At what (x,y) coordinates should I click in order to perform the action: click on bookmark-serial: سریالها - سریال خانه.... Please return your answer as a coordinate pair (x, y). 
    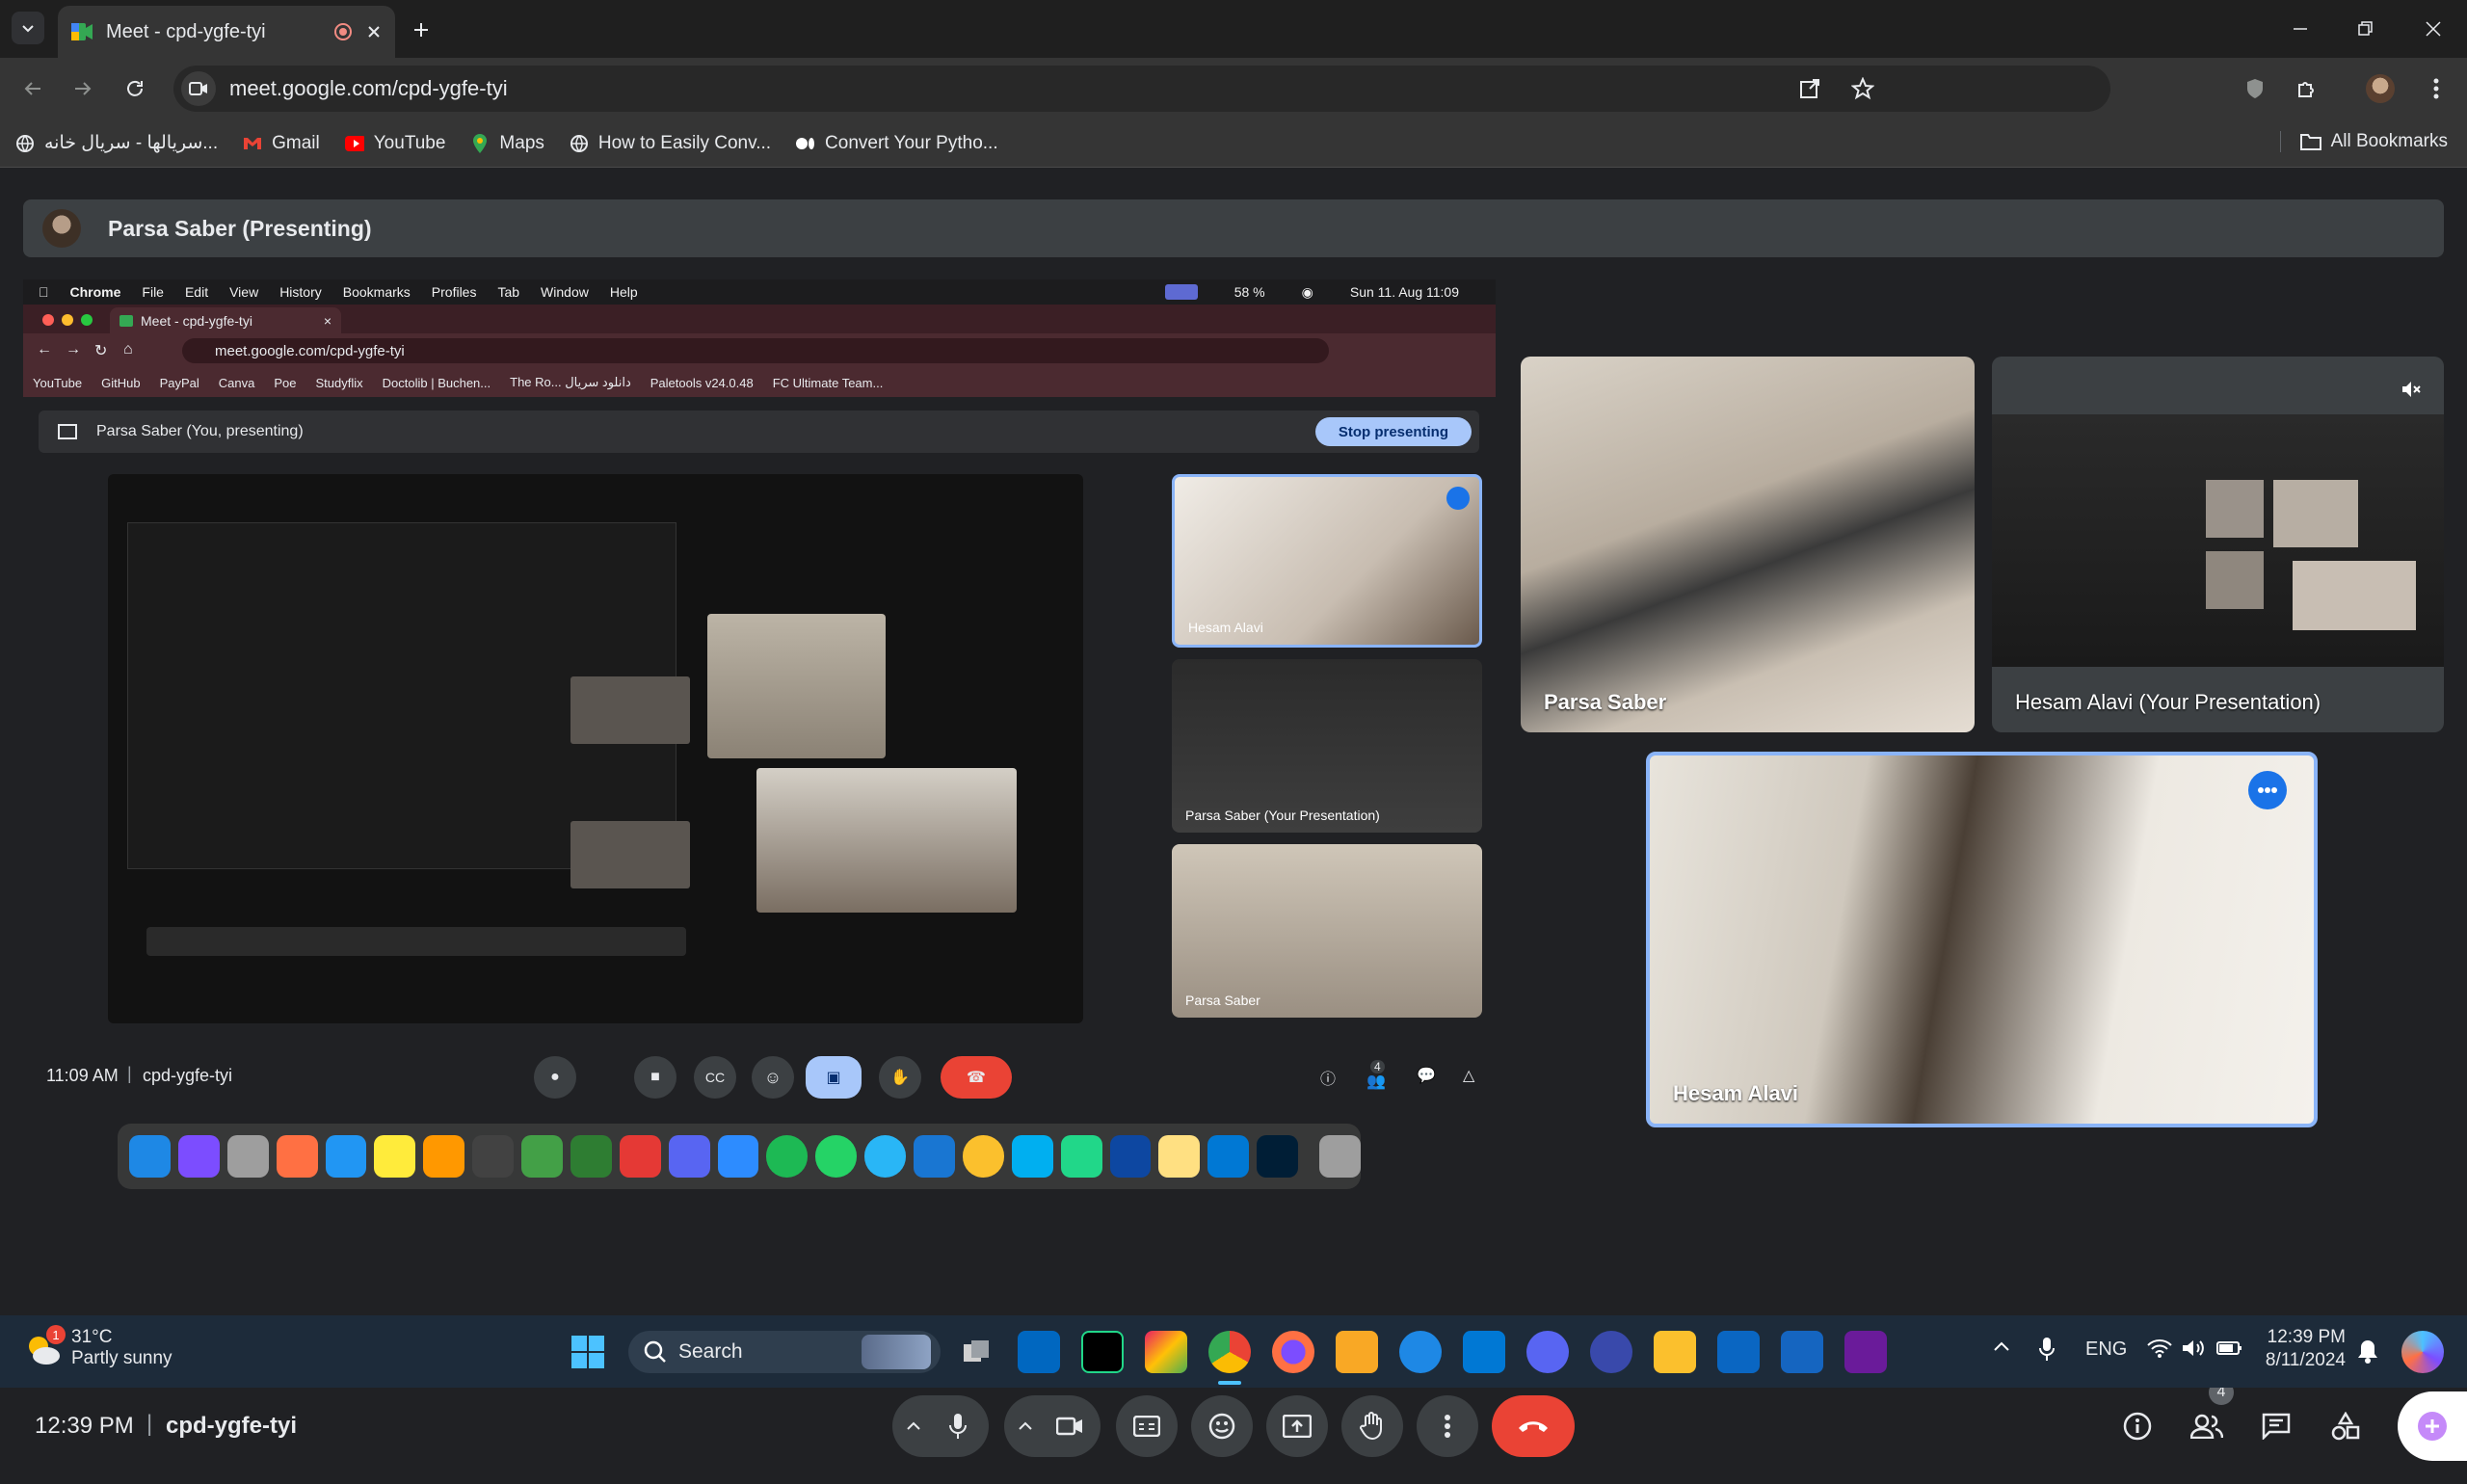
    Looking at the image, I should click on (116, 143).